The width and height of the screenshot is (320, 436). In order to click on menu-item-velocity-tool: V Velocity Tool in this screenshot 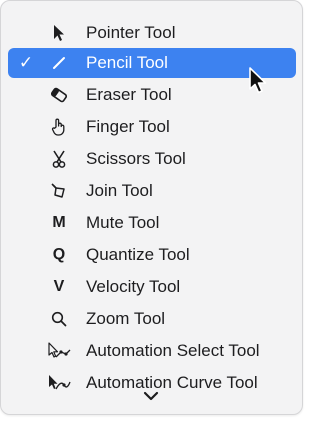, I will do `click(152, 287)`.